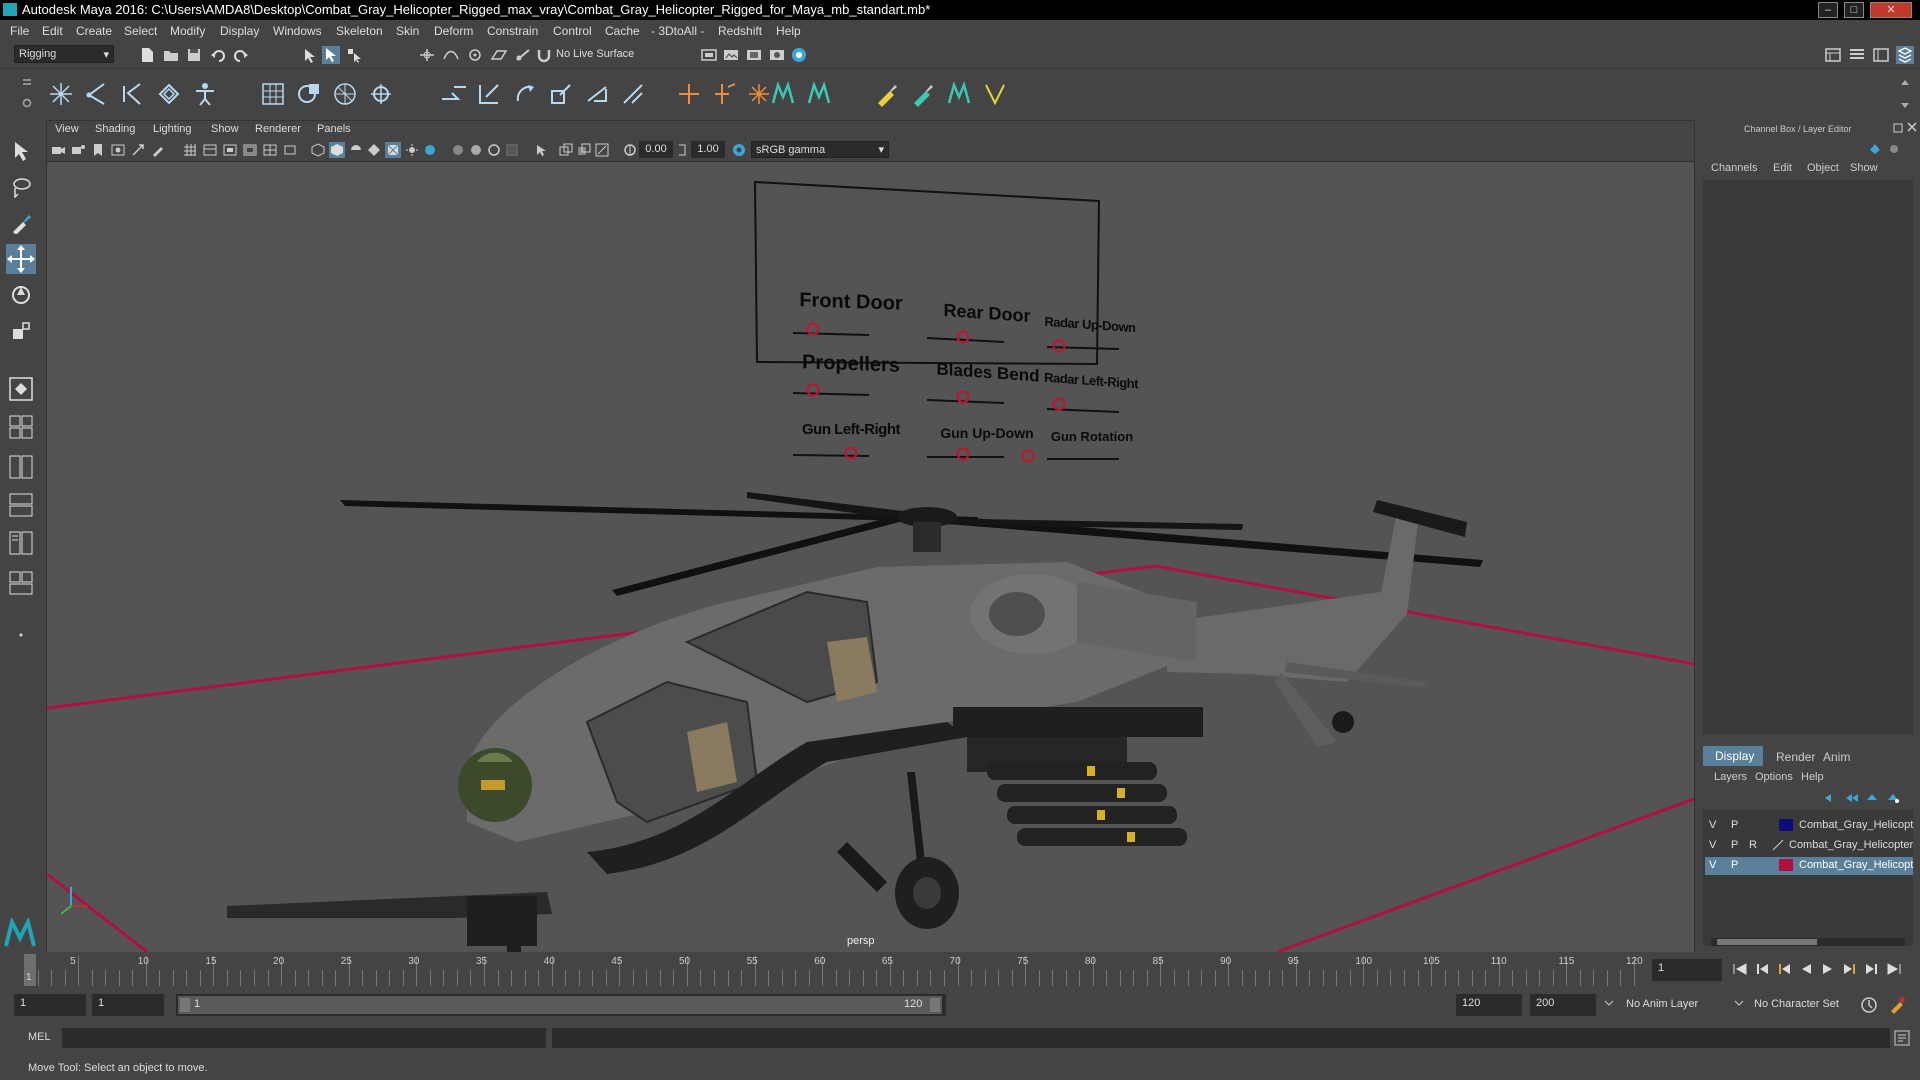 The height and width of the screenshot is (1080, 1920). I want to click on menu-help: Help, so click(788, 31).